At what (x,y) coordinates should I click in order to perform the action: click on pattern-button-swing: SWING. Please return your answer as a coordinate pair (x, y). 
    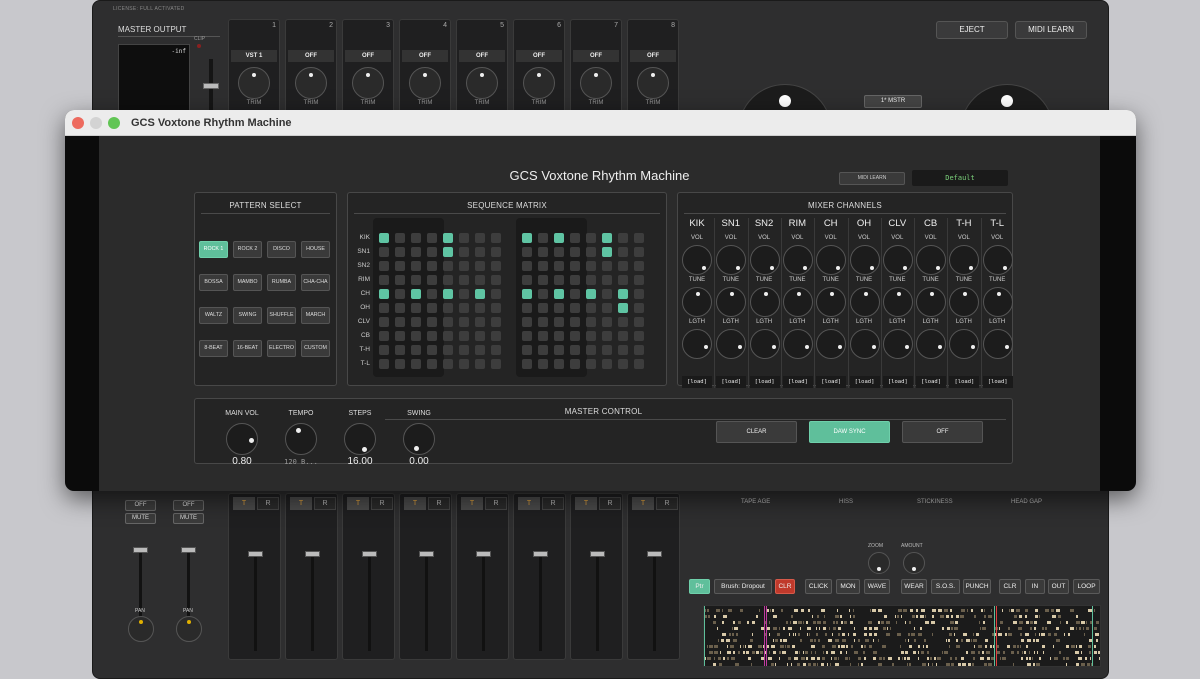
    Looking at the image, I should click on (247, 315).